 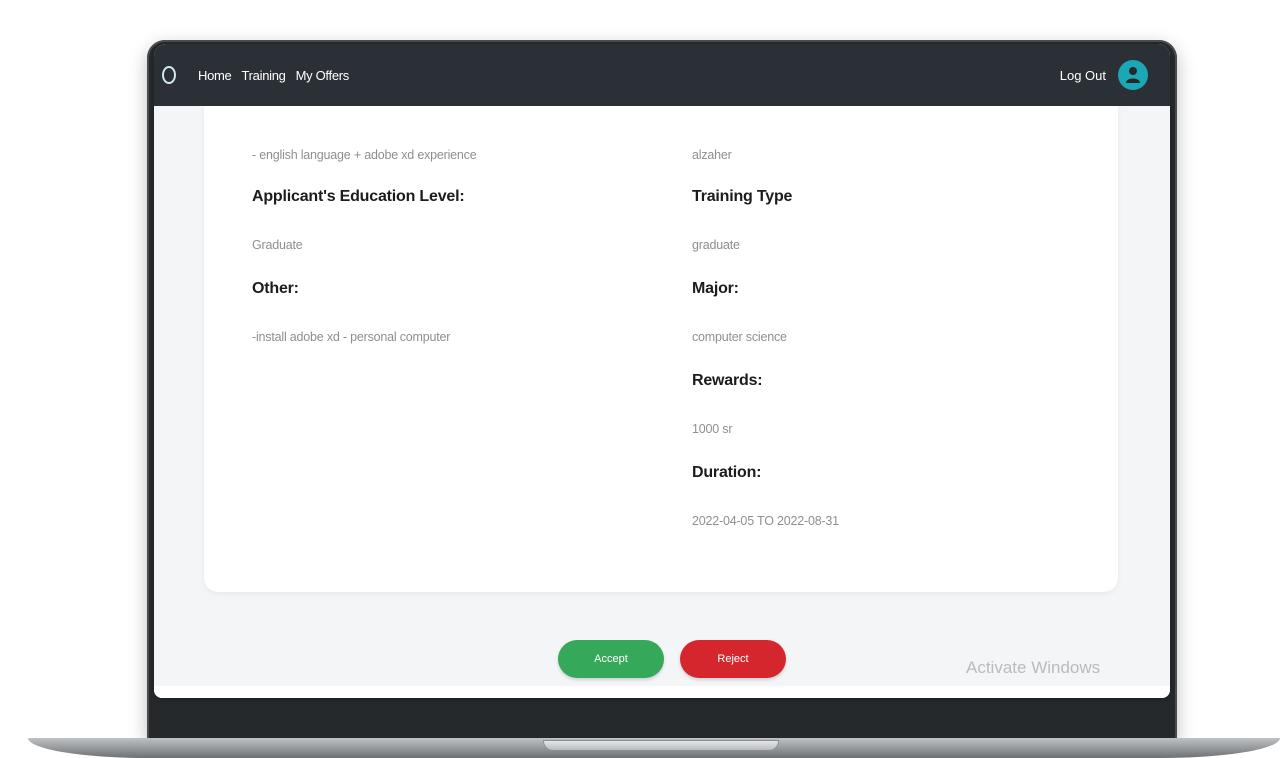 I want to click on other-heading: Other:, so click(x=275, y=288).